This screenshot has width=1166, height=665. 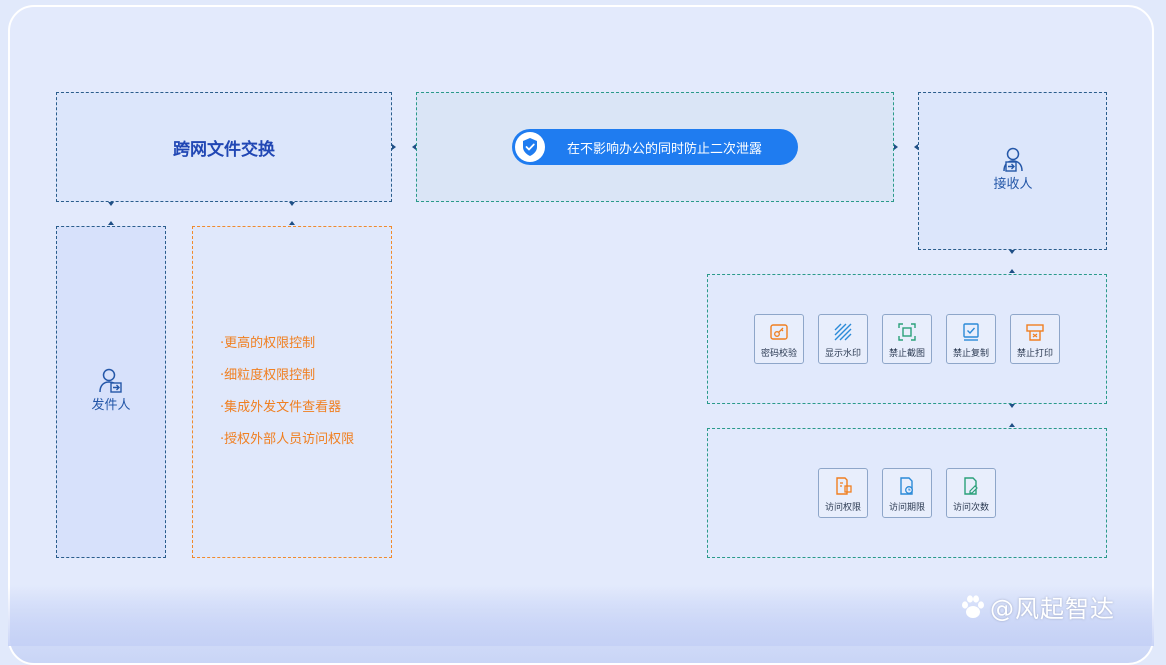 What do you see at coordinates (268, 375) in the screenshot?
I see `feature-item: ·细粒度权限控制` at bounding box center [268, 375].